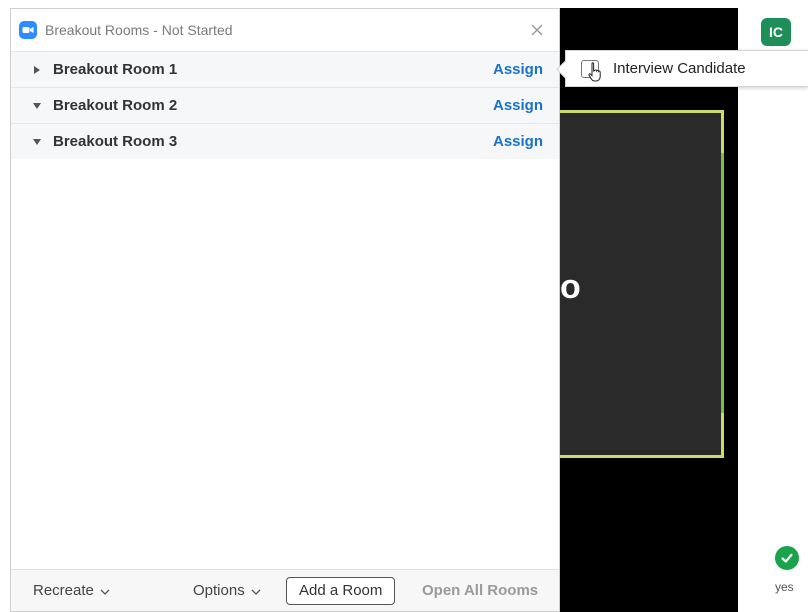  Describe the element at coordinates (285, 69) in the screenshot. I see `breakout-room-row: Breakout Room 1 Assign` at that location.